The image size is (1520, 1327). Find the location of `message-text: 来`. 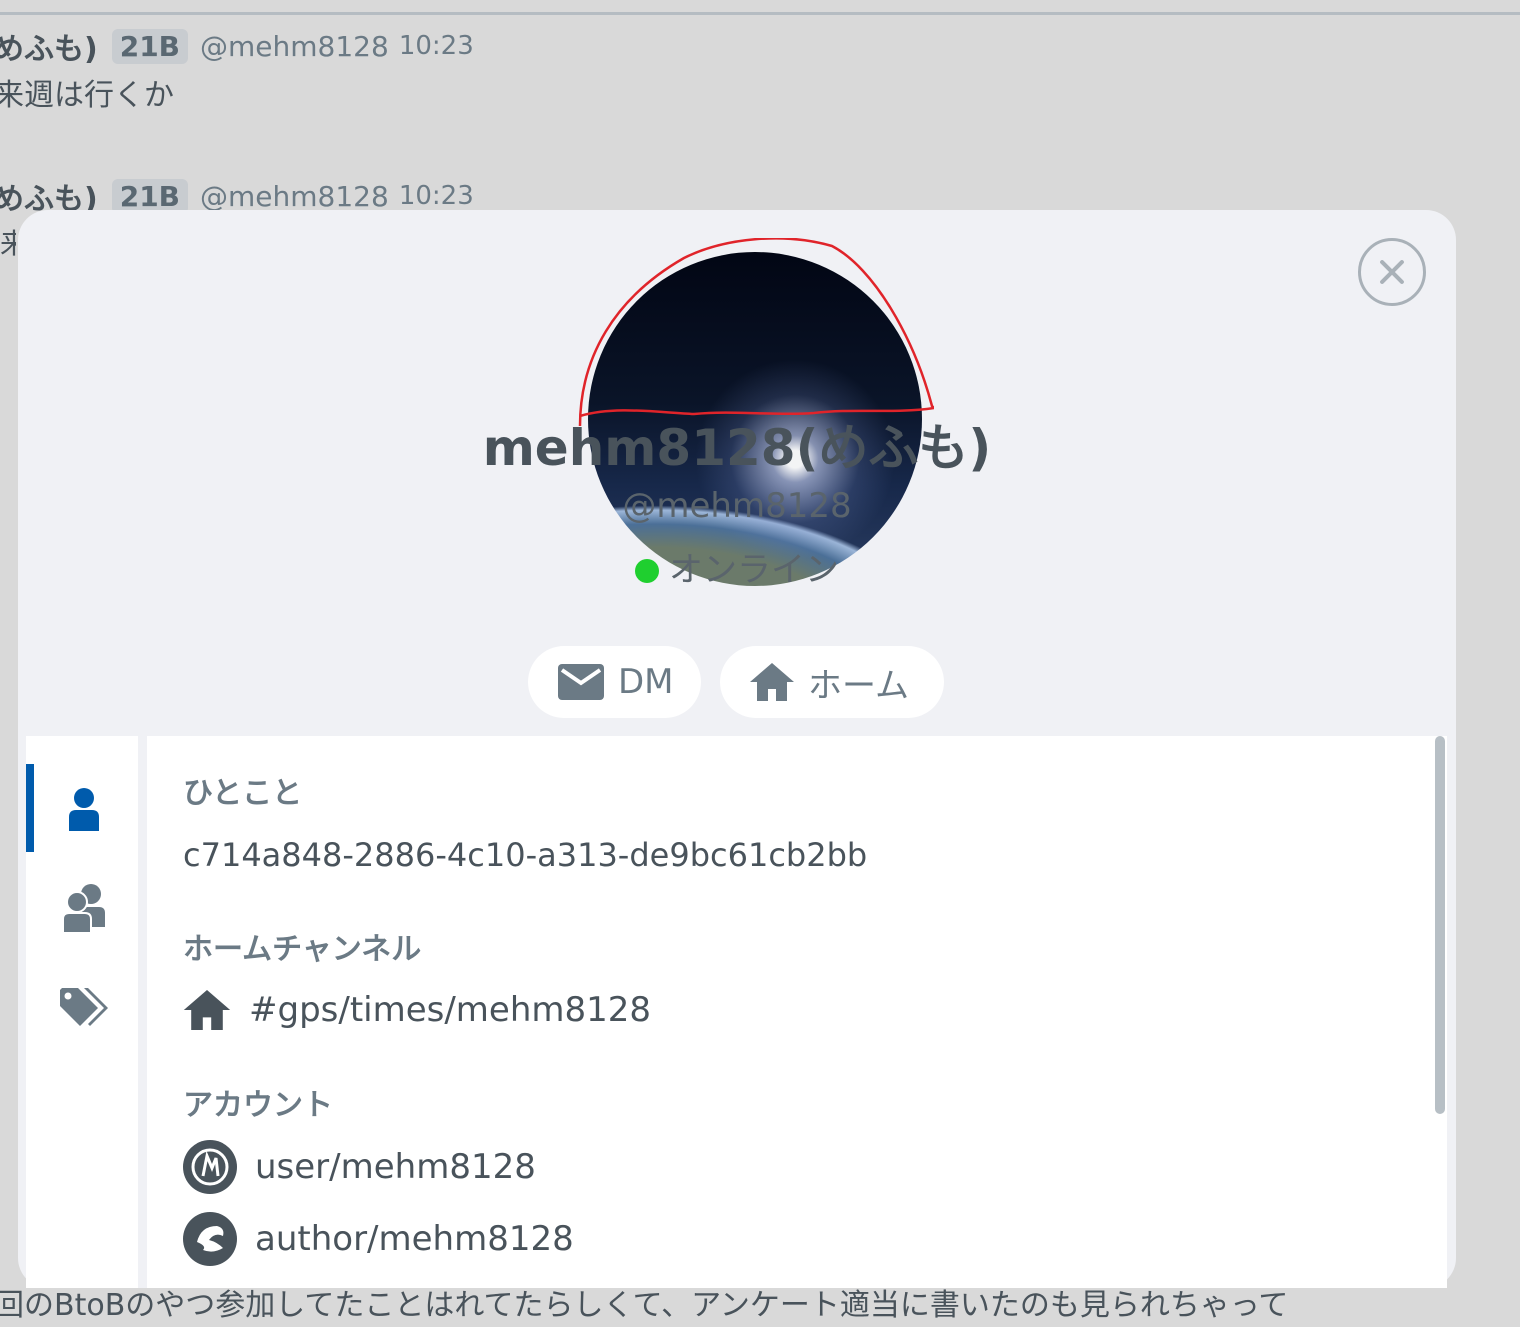

message-text: 来 is located at coordinates (8, 243).